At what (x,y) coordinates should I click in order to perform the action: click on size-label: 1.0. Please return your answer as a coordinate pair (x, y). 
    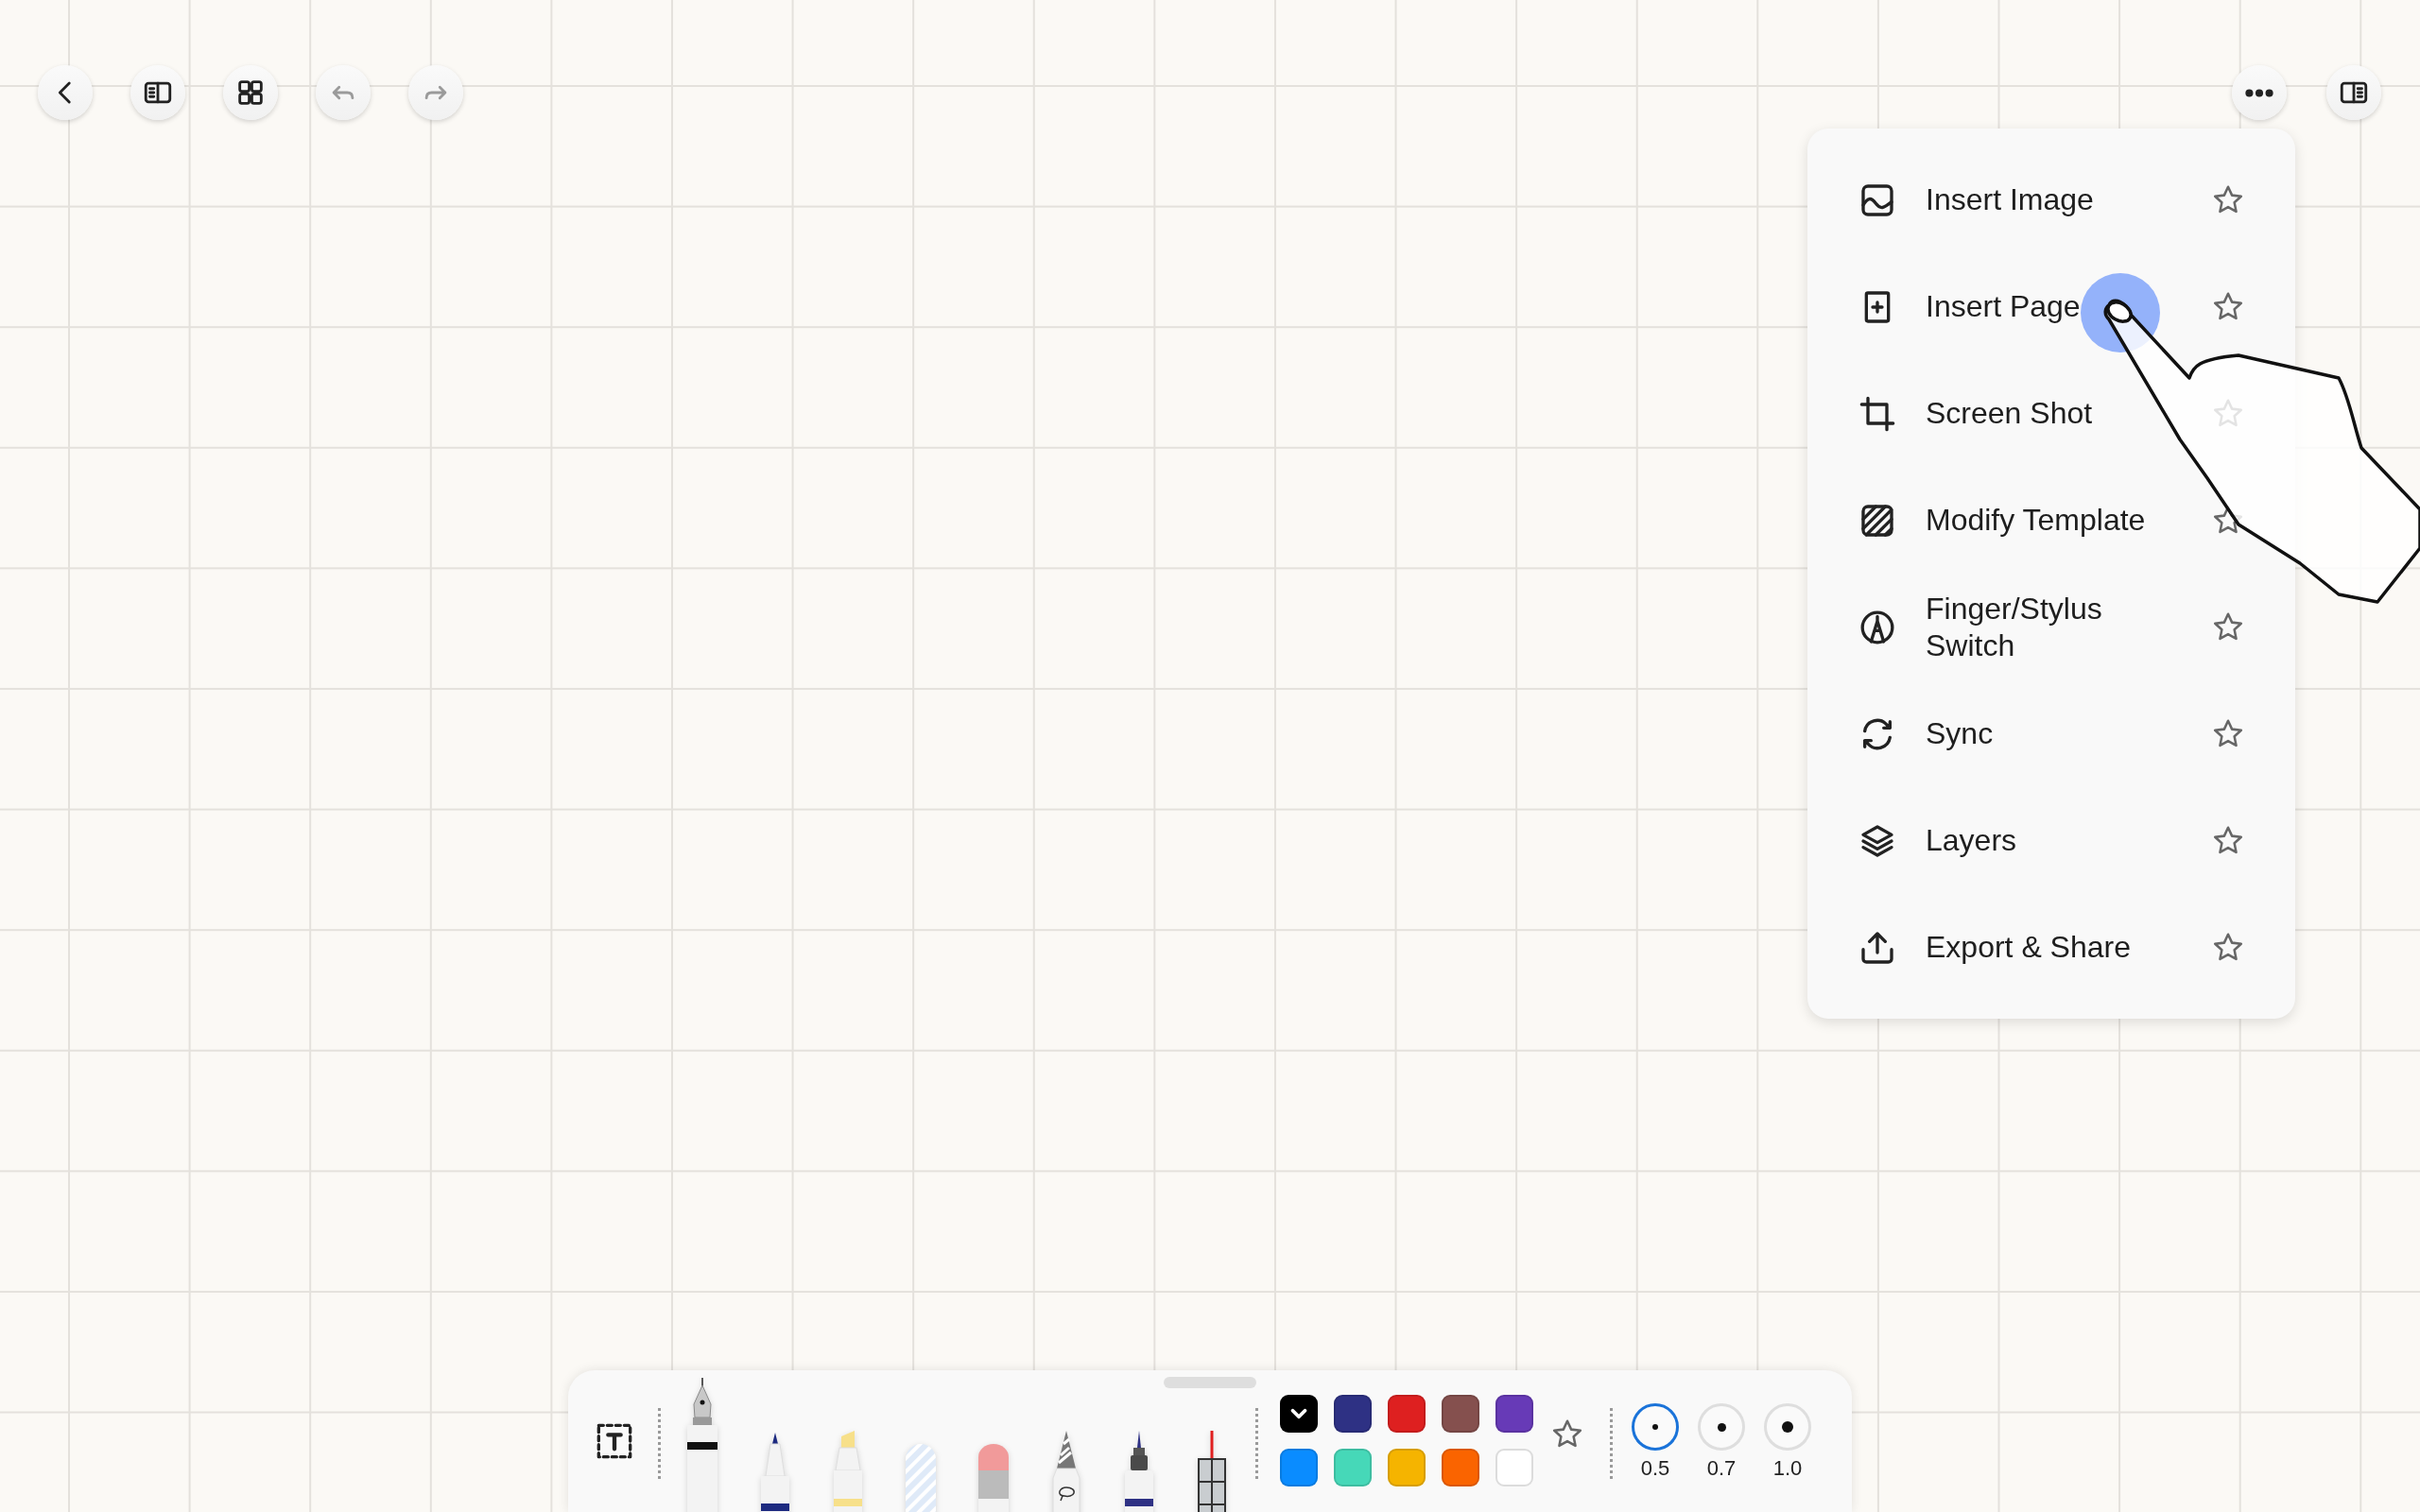
    Looking at the image, I should click on (1787, 1468).